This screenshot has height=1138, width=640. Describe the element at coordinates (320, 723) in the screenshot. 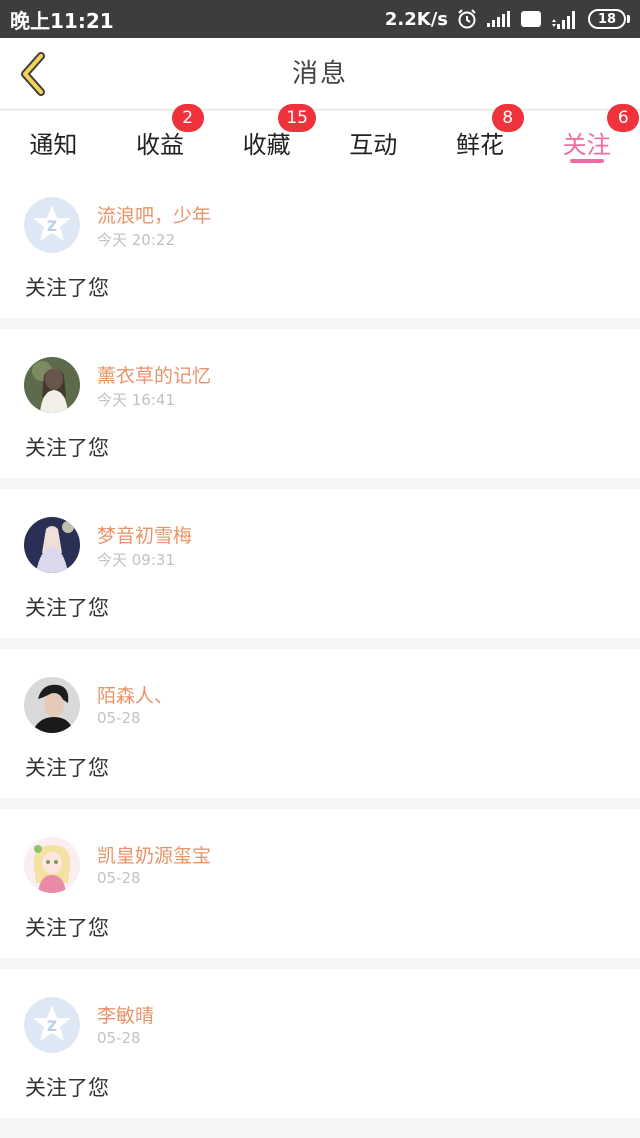

I see `list-item: 陌森人、 05-28 关注了您` at that location.